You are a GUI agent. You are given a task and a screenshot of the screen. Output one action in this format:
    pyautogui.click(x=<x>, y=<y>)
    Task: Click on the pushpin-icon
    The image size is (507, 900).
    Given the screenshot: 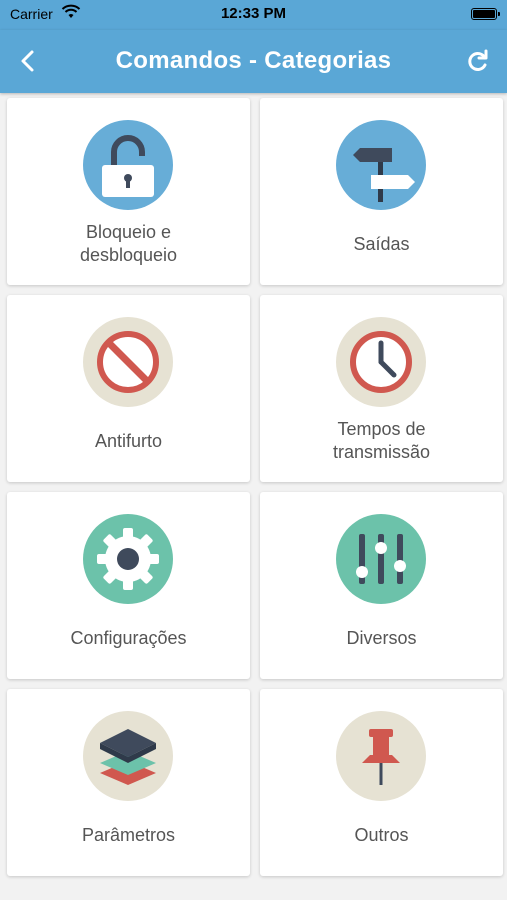 What is the action you would take?
    pyautogui.click(x=381, y=756)
    